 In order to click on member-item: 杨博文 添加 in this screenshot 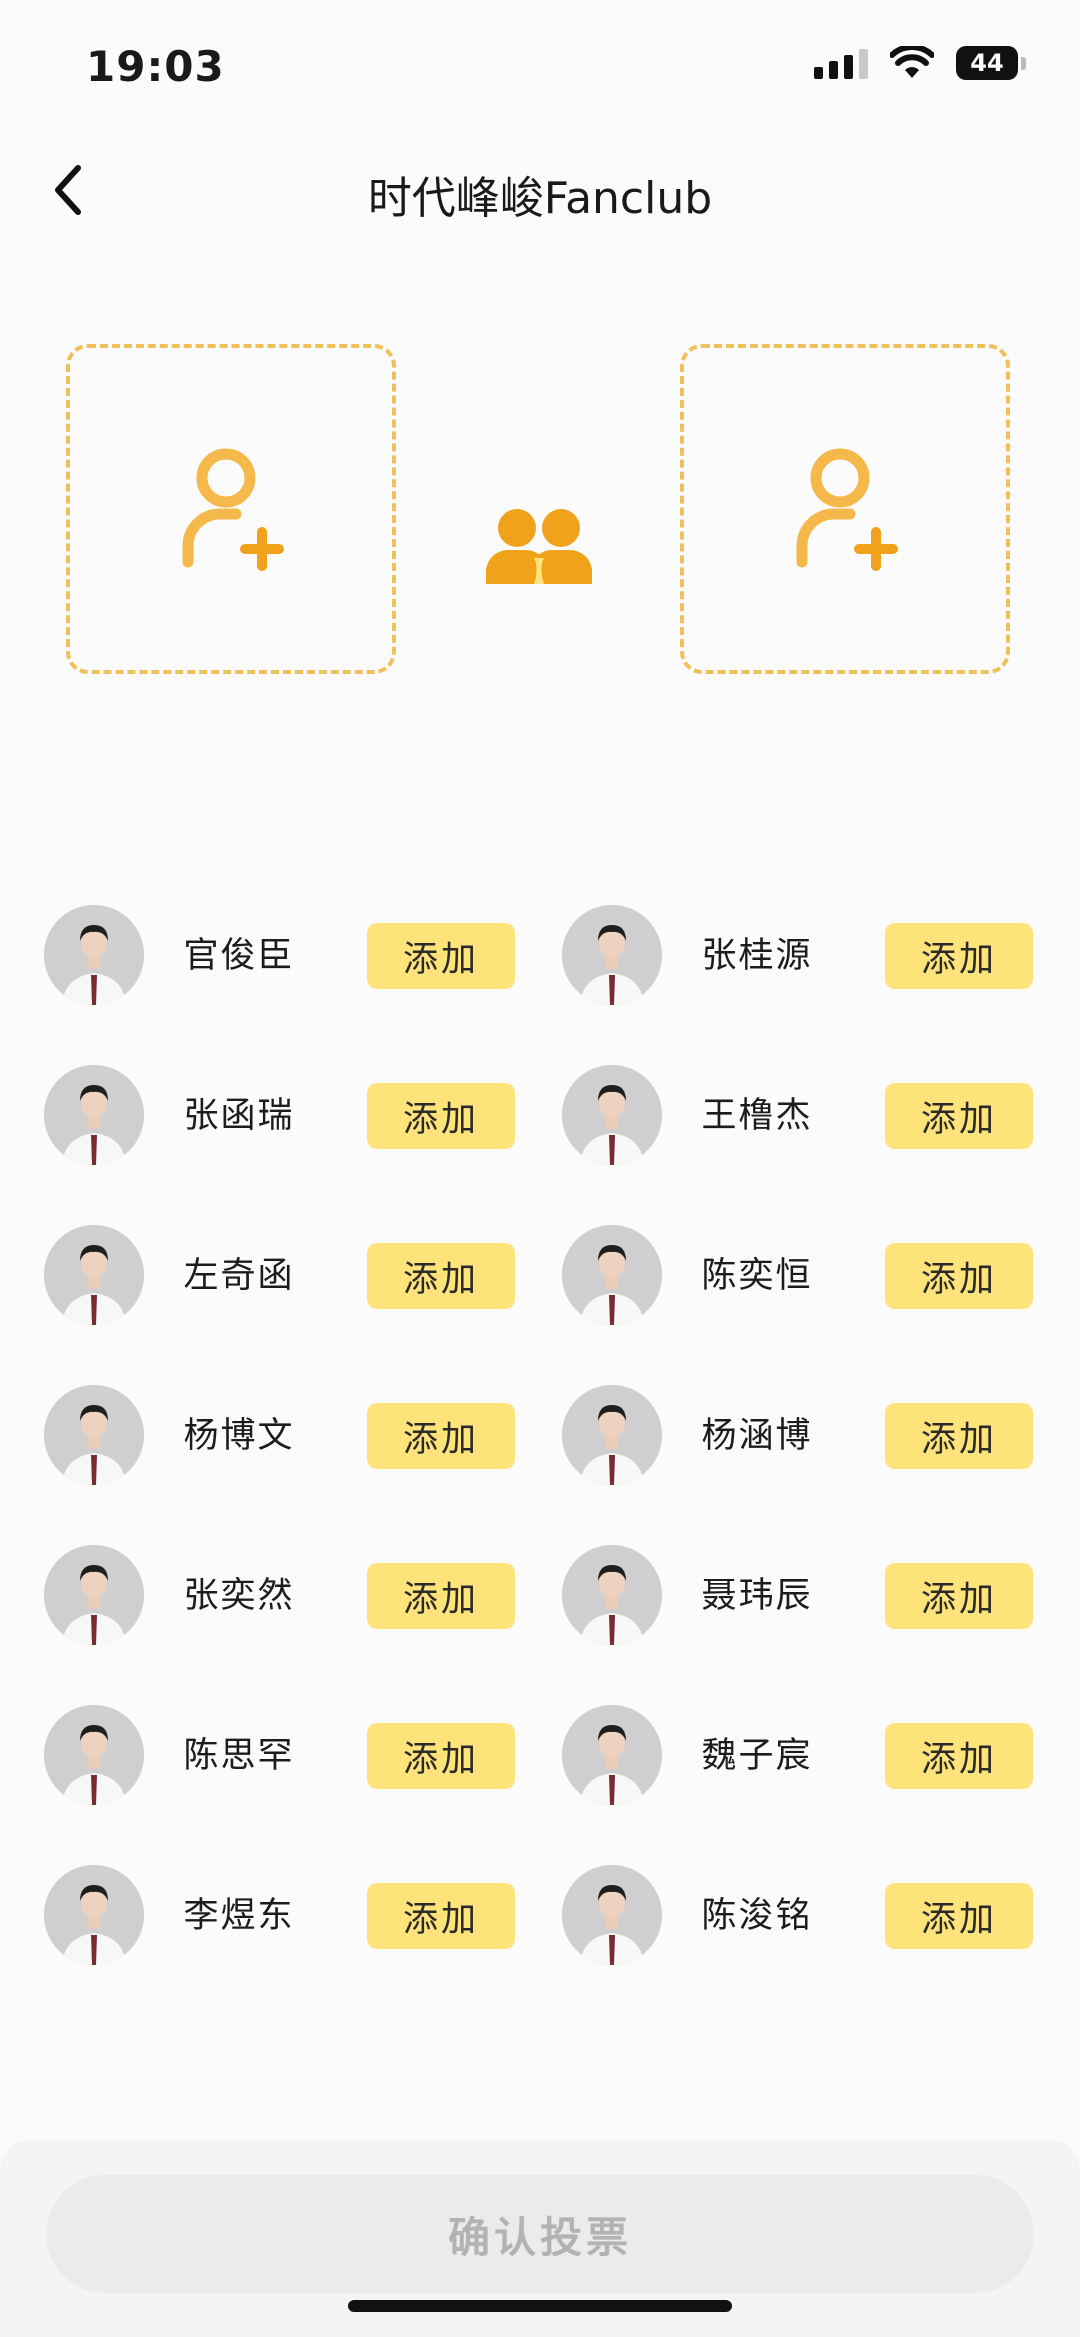, I will do `click(270, 1440)`.